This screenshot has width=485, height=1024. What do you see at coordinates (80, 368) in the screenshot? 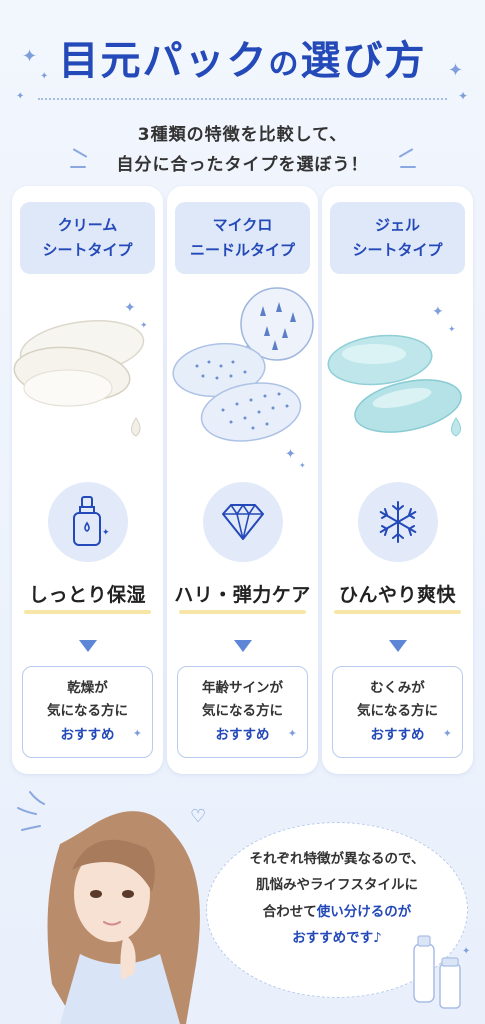
I see `cream-sheet-illustration: ✦ ✦` at bounding box center [80, 368].